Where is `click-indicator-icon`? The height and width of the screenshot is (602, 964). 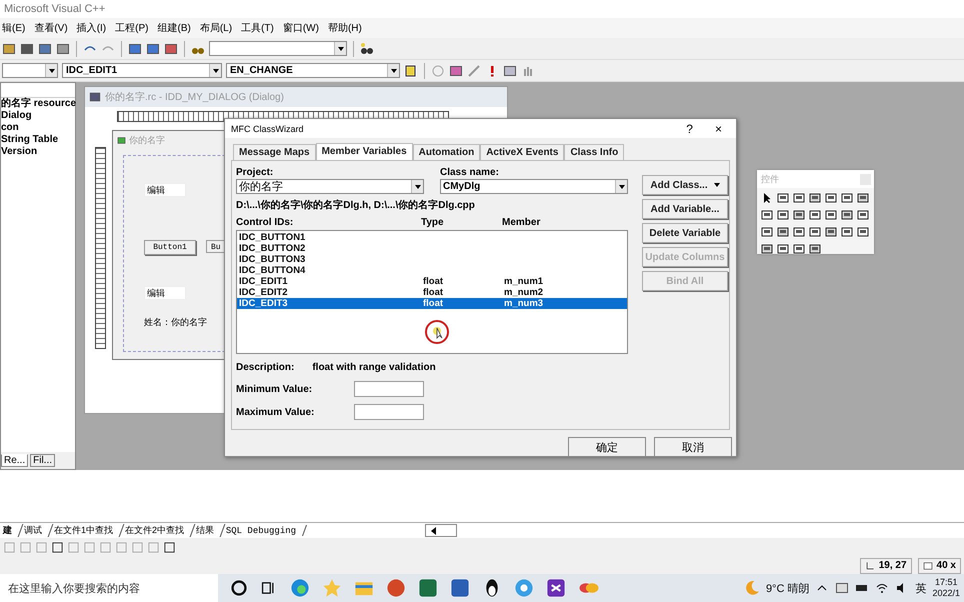
click-indicator-icon is located at coordinates (437, 332).